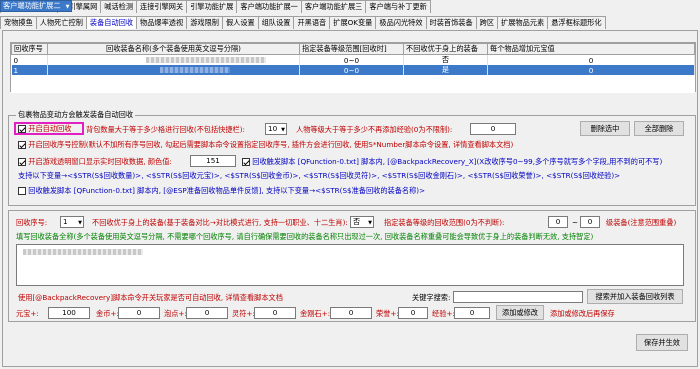  I want to click on col-header-id: 回收序号, so click(29, 49).